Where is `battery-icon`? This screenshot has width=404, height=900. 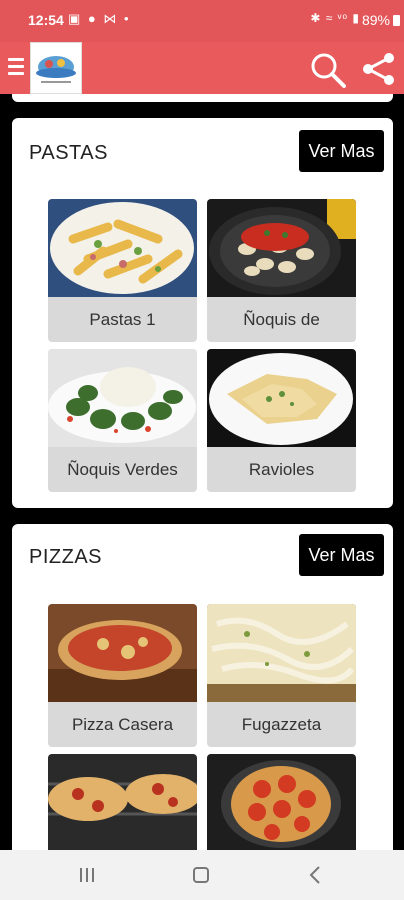
battery-icon is located at coordinates (396, 20).